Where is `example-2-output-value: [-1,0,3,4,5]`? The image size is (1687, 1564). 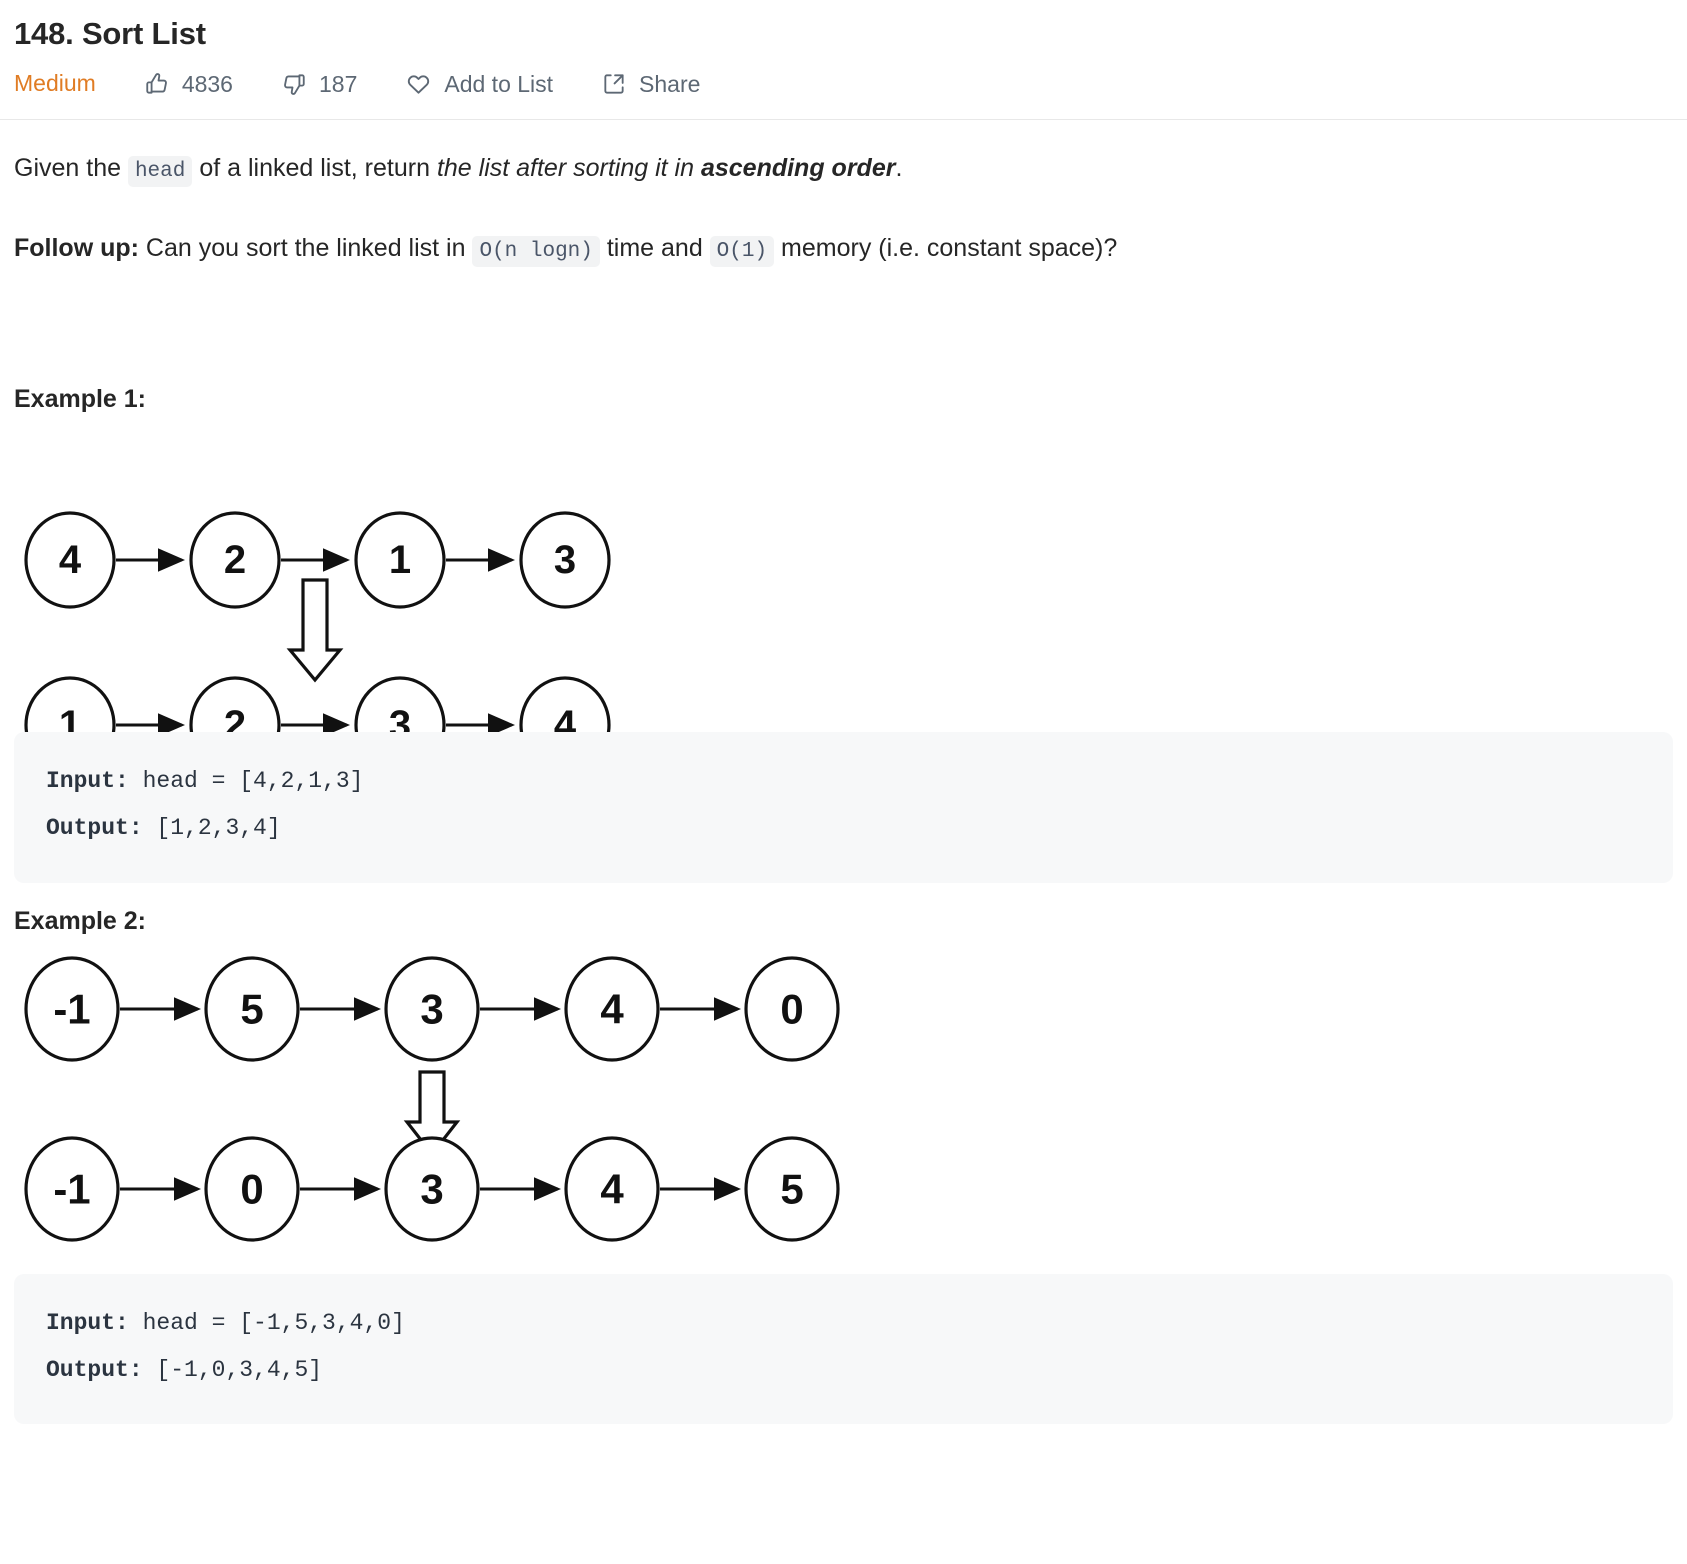 example-2-output-value: [-1,0,3,4,5] is located at coordinates (232, 1369).